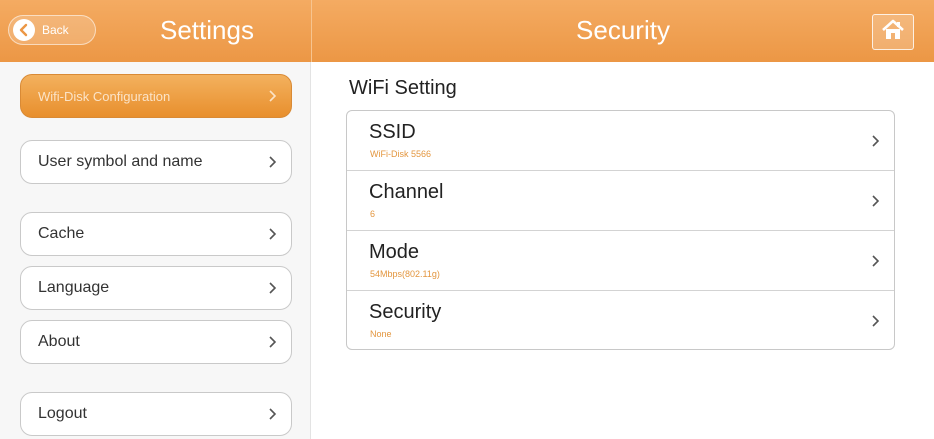 This screenshot has width=934, height=439. I want to click on sidebar-item-user-symbol-and-name: User symbol and name, so click(156, 162).